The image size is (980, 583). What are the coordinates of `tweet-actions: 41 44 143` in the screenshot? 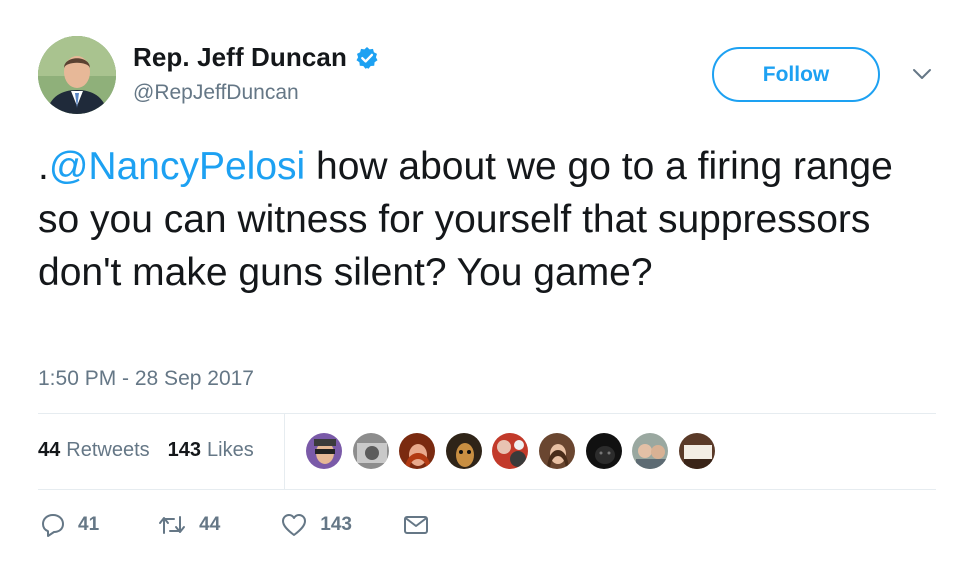 It's located at (235, 525).